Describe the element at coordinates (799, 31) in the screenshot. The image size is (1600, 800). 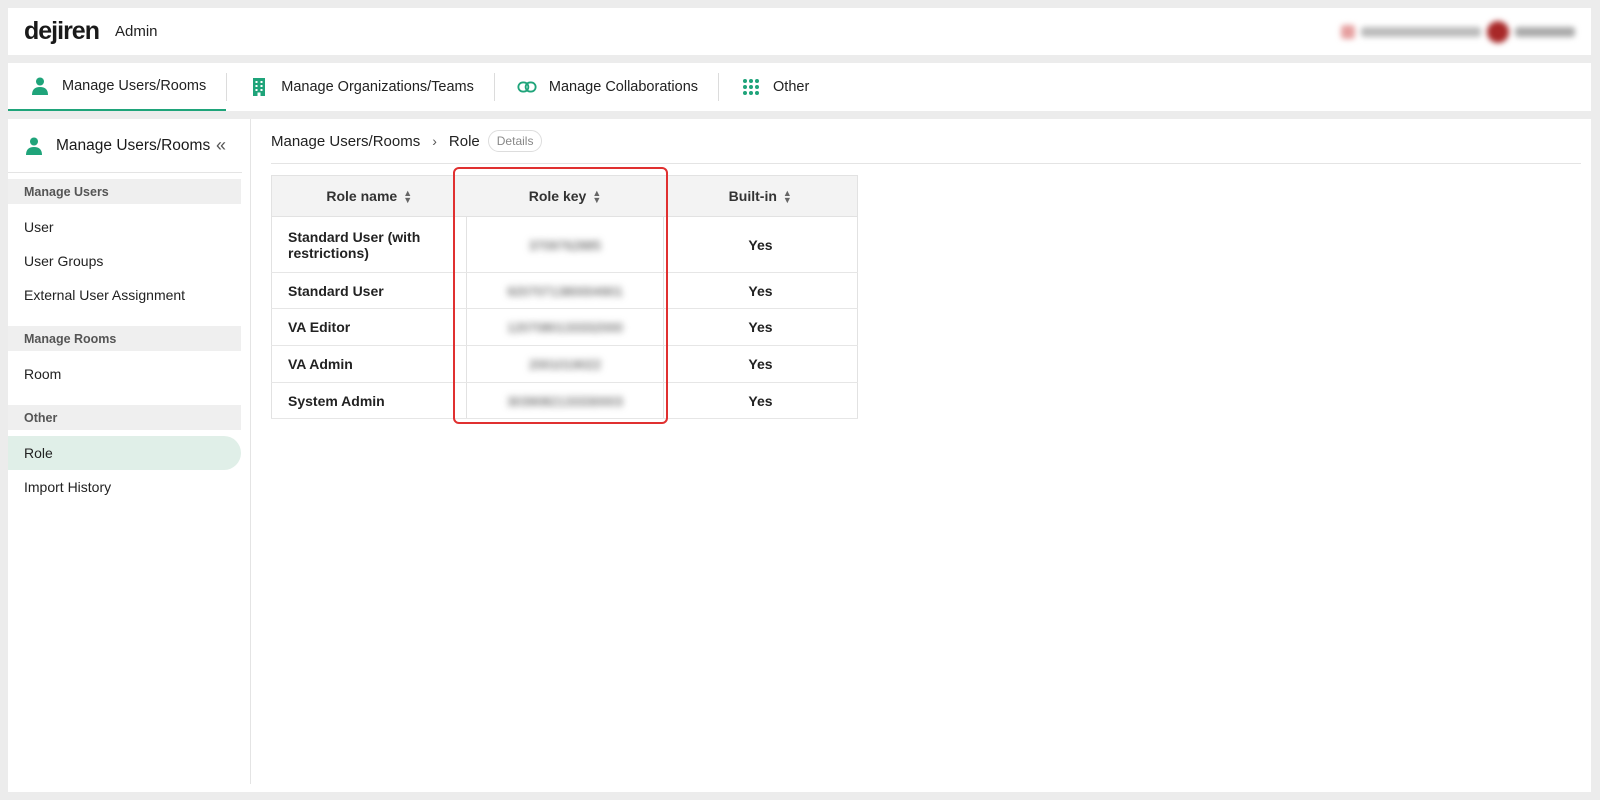
I see `top-bar: dejiren Admin` at that location.